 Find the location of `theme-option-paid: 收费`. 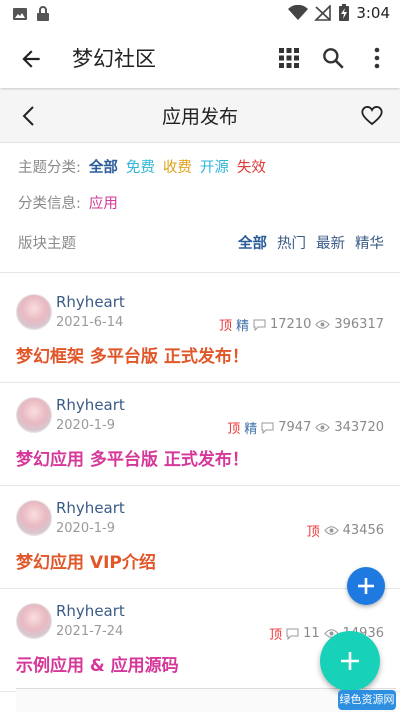

theme-option-paid: 收费 is located at coordinates (177, 166).